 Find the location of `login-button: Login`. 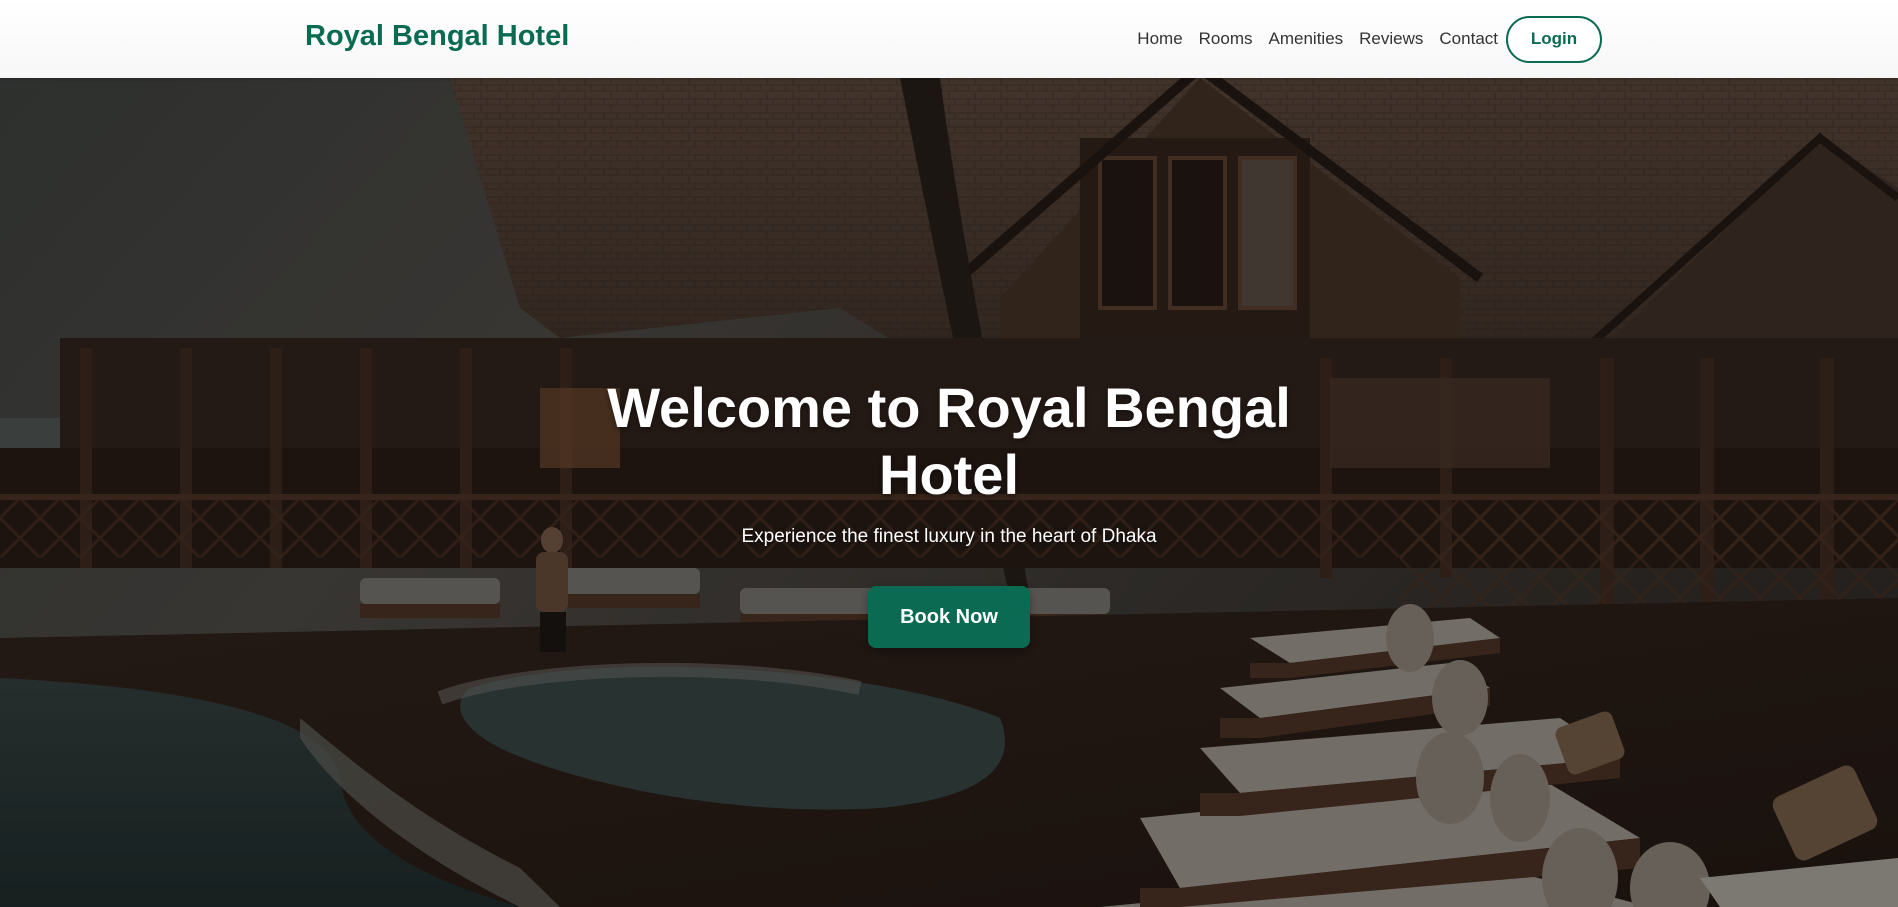

login-button: Login is located at coordinates (1554, 39).